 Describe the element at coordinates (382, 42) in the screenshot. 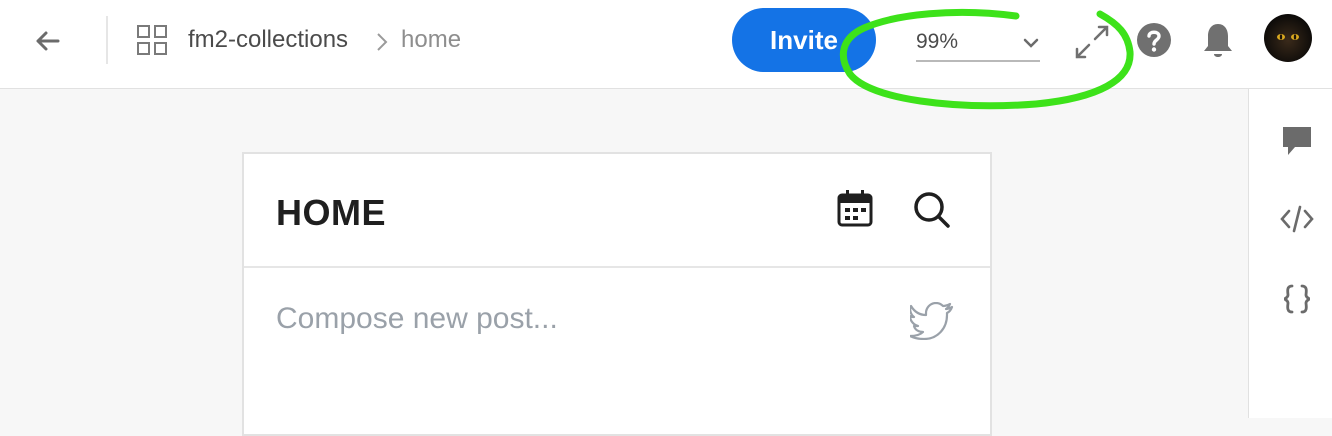

I see `chevron-right-icon` at that location.